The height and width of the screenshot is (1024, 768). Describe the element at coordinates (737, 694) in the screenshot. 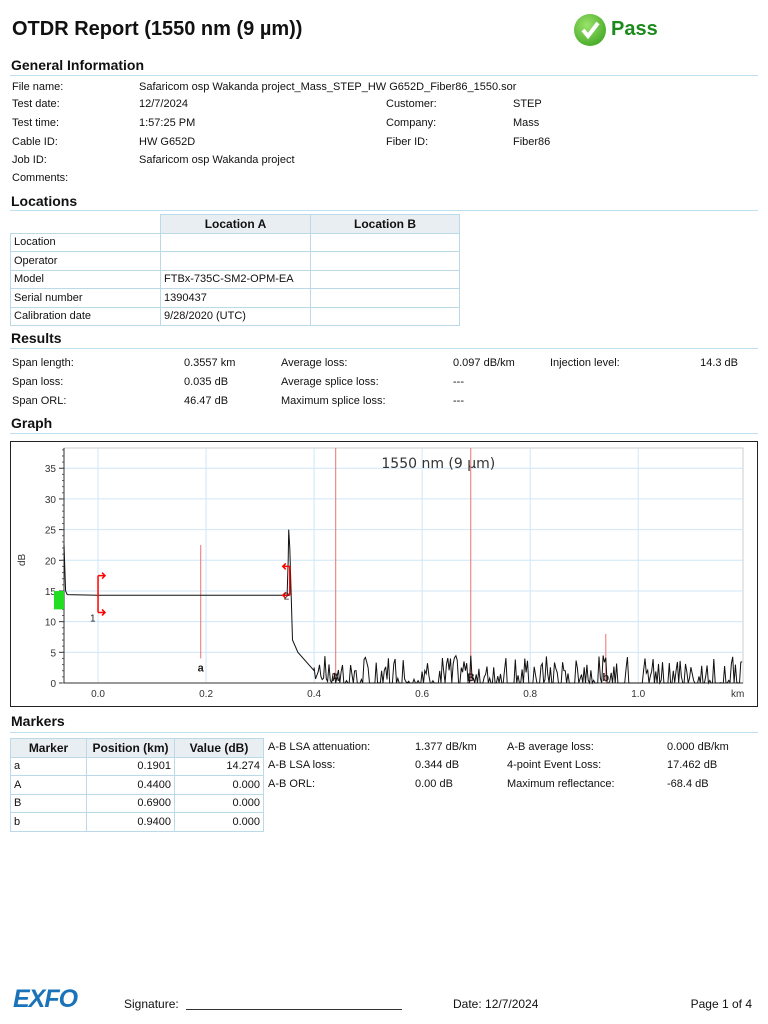

I see `x-axis-label: km` at that location.